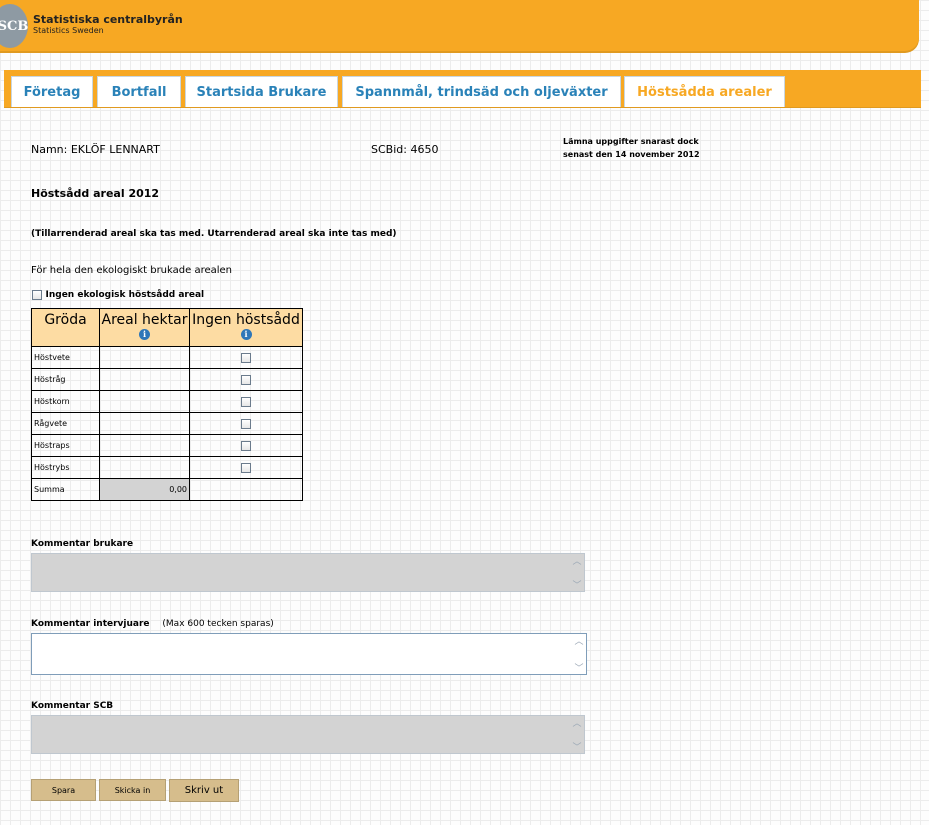 This screenshot has width=929, height=825. I want to click on crop-label: Höstrybs, so click(65, 467).